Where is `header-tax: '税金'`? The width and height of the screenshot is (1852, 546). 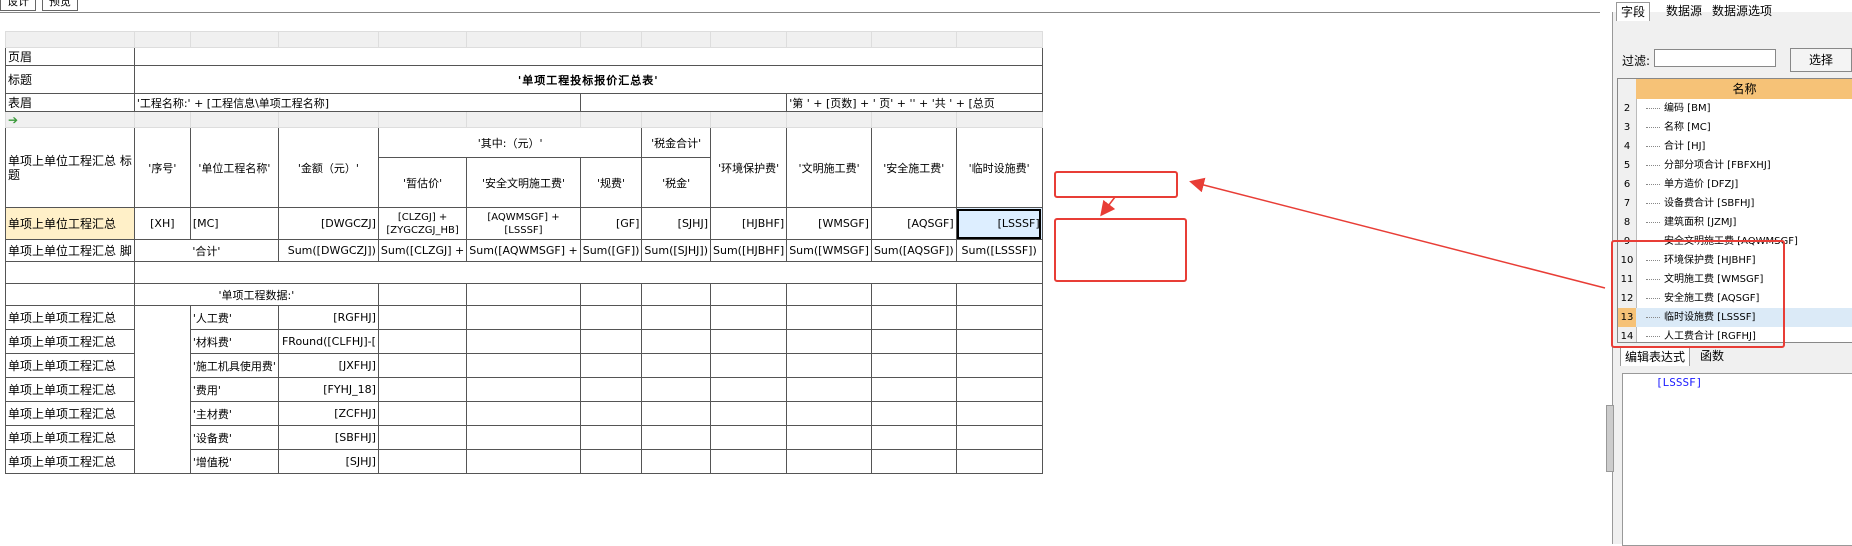 header-tax: '税金' is located at coordinates (676, 182).